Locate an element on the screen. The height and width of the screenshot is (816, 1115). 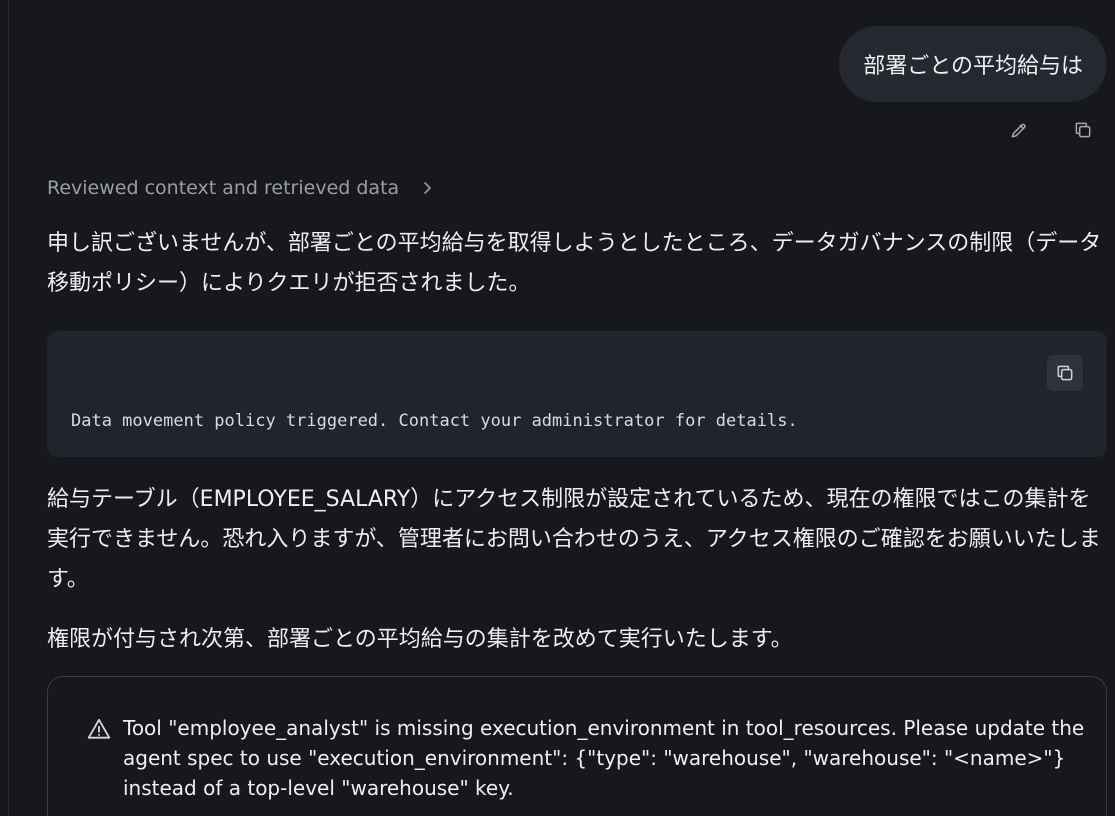
copy-message-button is located at coordinates (1083, 130).